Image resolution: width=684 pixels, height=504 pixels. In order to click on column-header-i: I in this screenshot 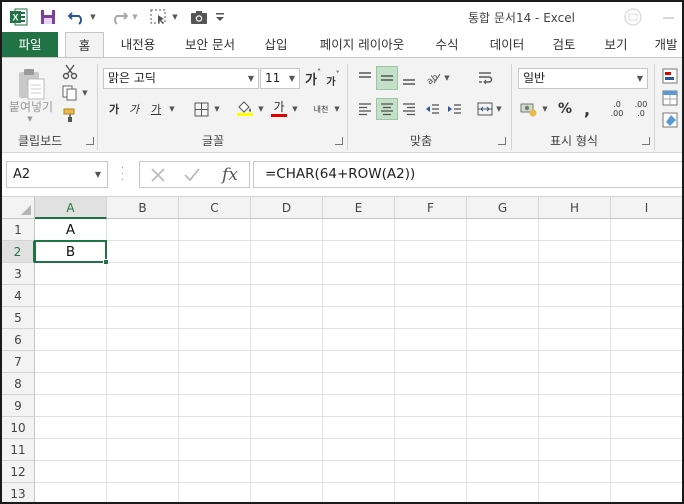, I will do `click(646, 208)`.